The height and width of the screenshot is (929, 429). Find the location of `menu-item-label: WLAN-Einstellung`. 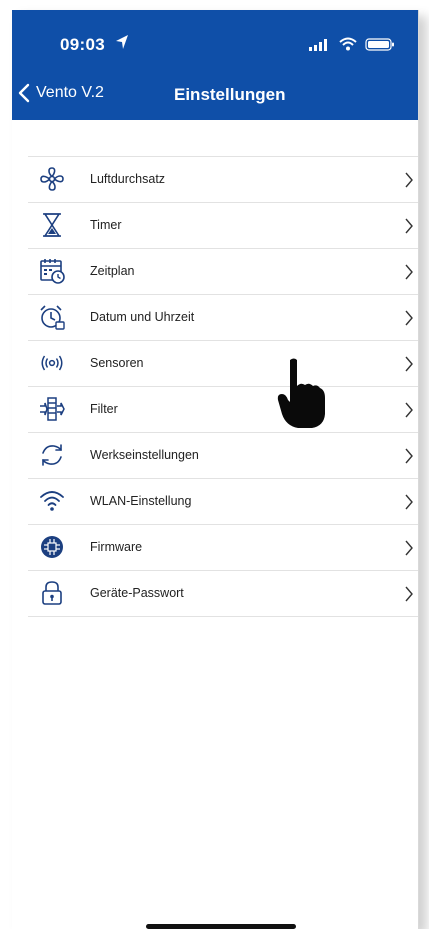

menu-item-label: WLAN-Einstellung is located at coordinates (141, 501).